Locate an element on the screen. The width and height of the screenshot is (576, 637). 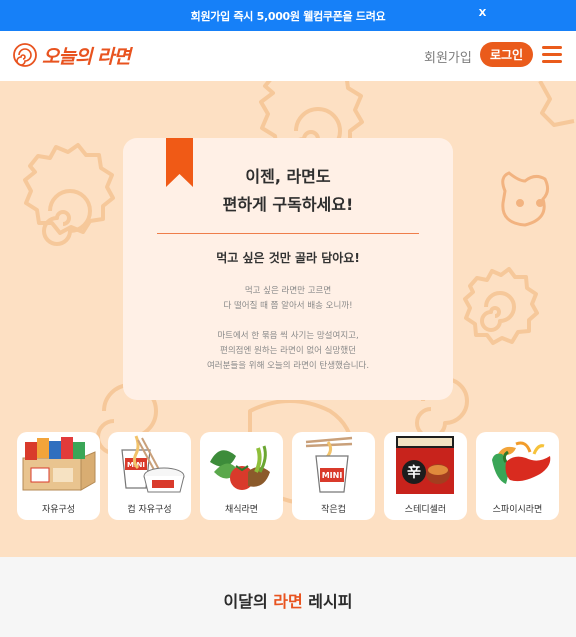
recipe-section-title: 이달의 라면 레시피 is located at coordinates (288, 601).